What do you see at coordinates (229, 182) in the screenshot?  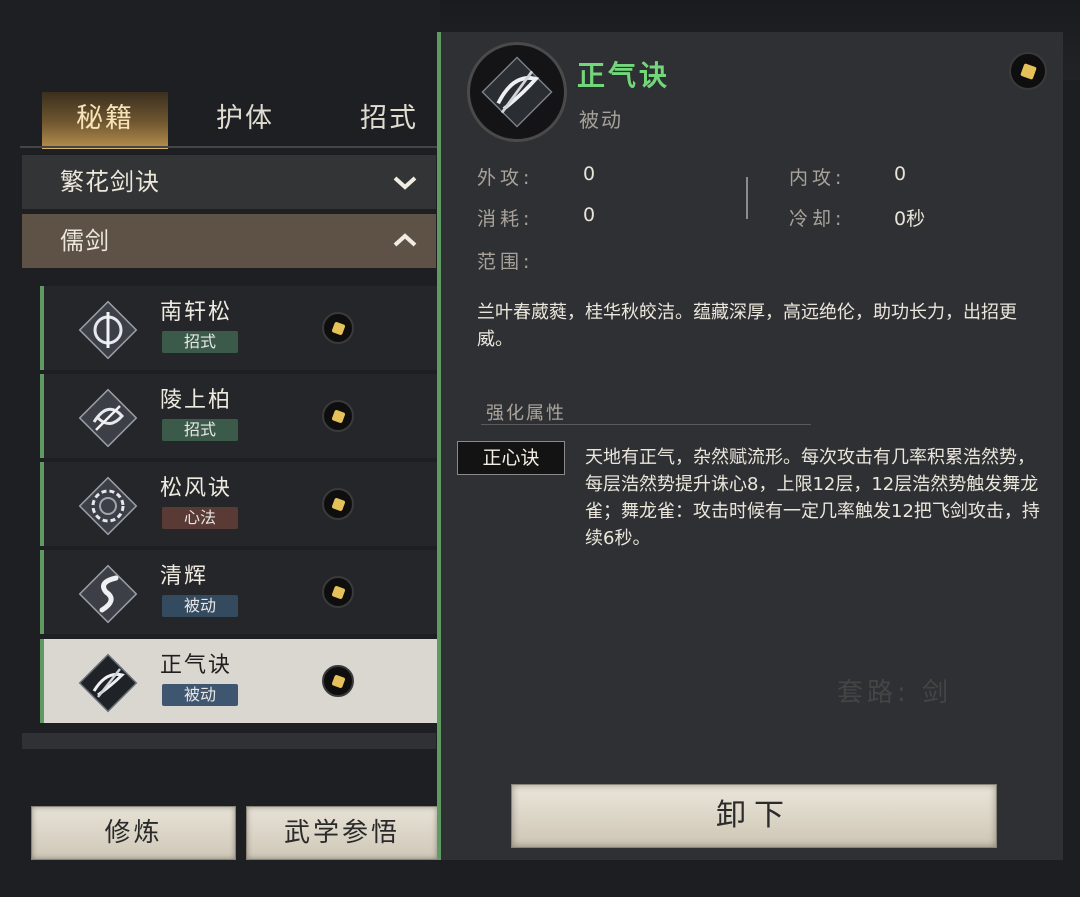 I see `category-fanhua-sword: 繁花剑诀` at bounding box center [229, 182].